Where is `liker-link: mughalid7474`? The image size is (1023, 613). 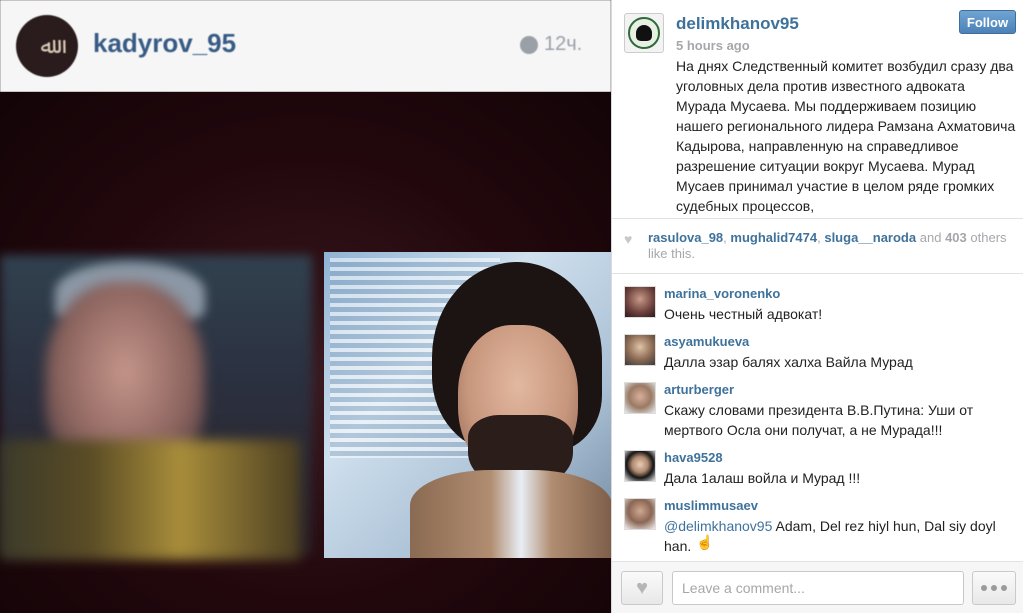 liker-link: mughalid7474 is located at coordinates (773, 237).